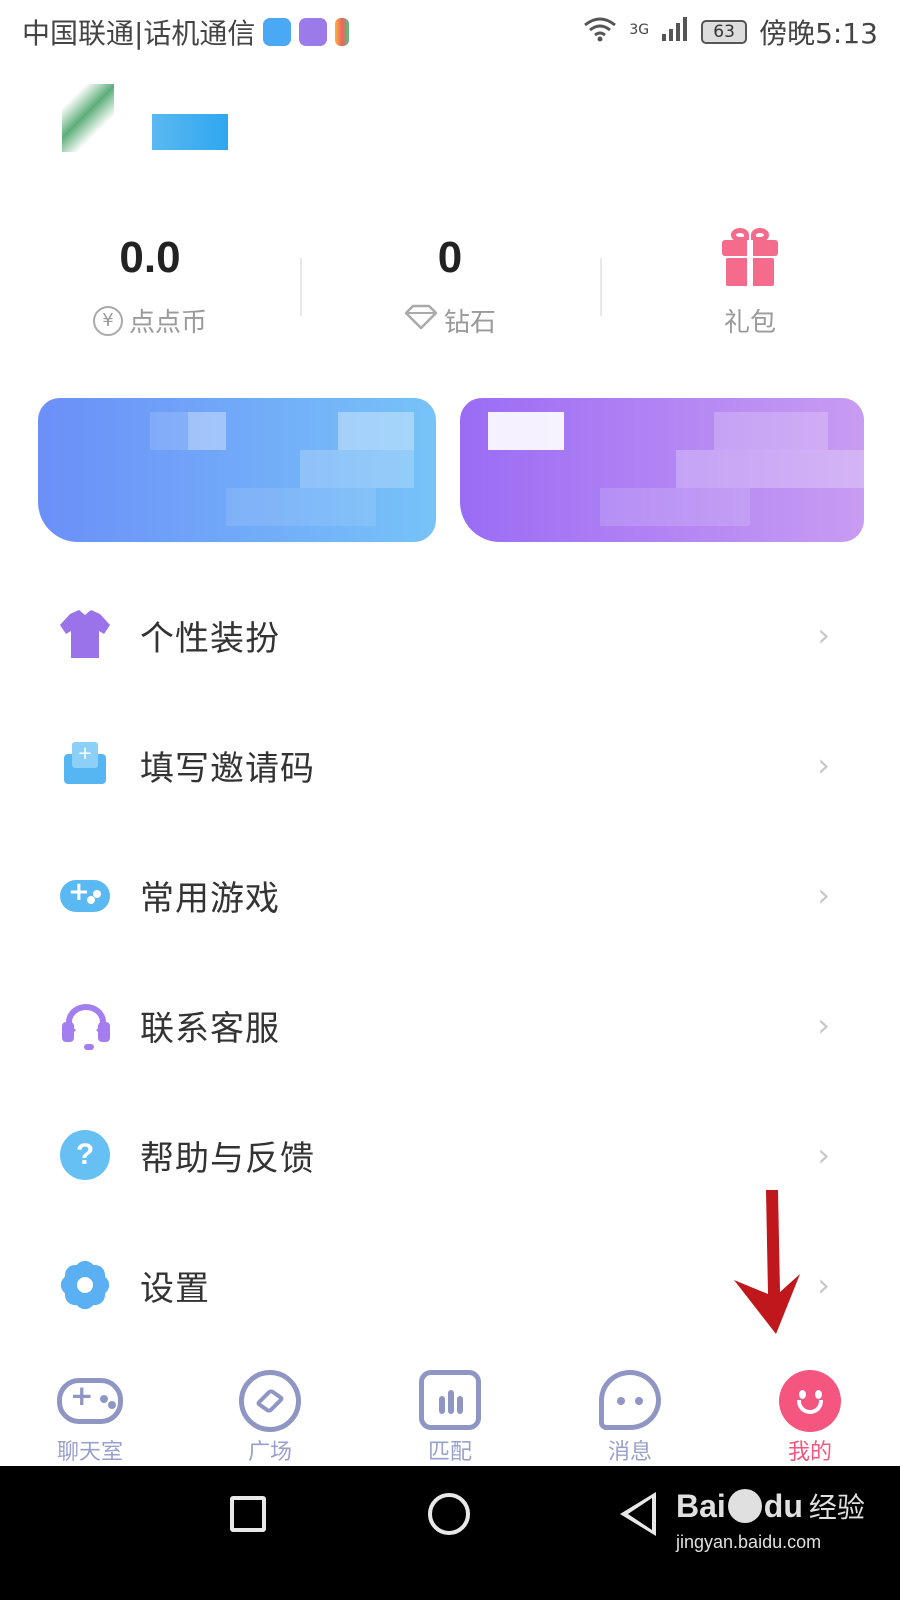 Image resolution: width=900 pixels, height=1600 pixels. Describe the element at coordinates (89, 1452) in the screenshot. I see `tab-label: 聊天室` at that location.